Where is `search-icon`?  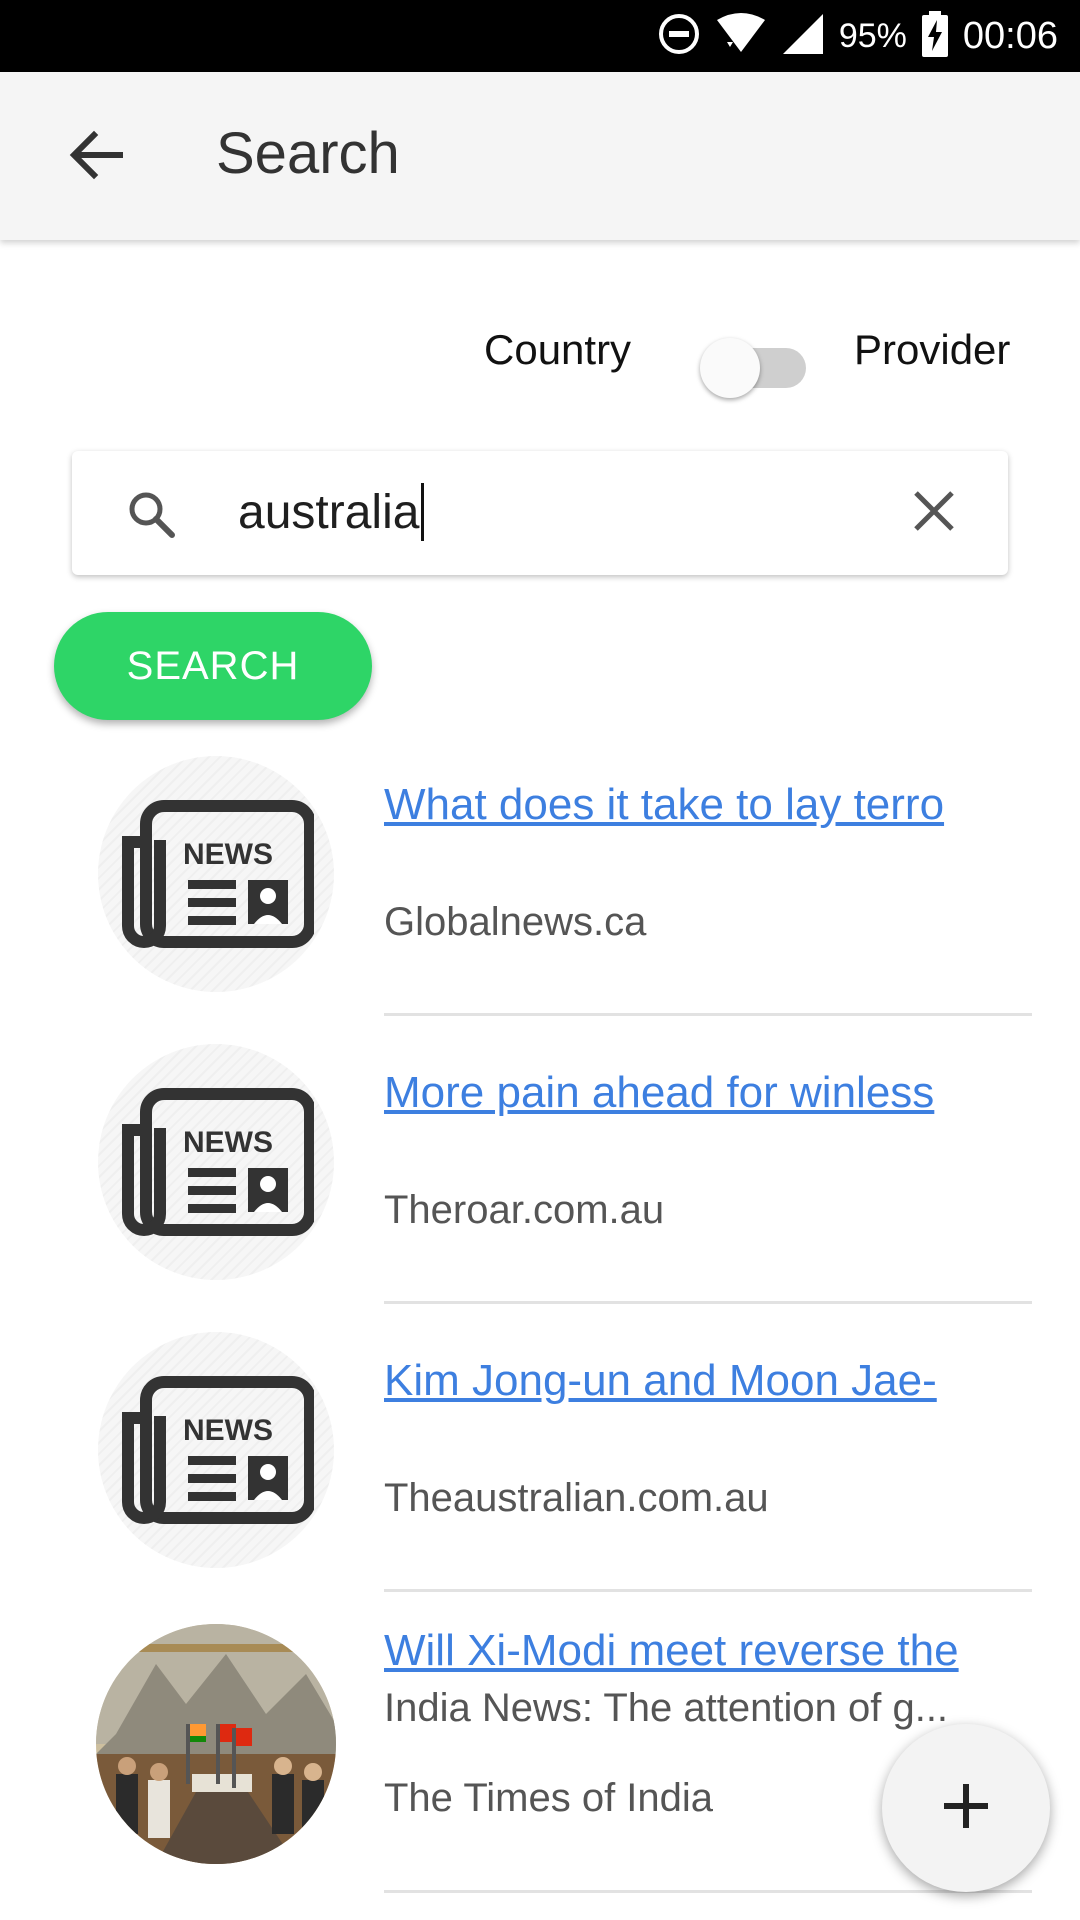
search-icon is located at coordinates (152, 515).